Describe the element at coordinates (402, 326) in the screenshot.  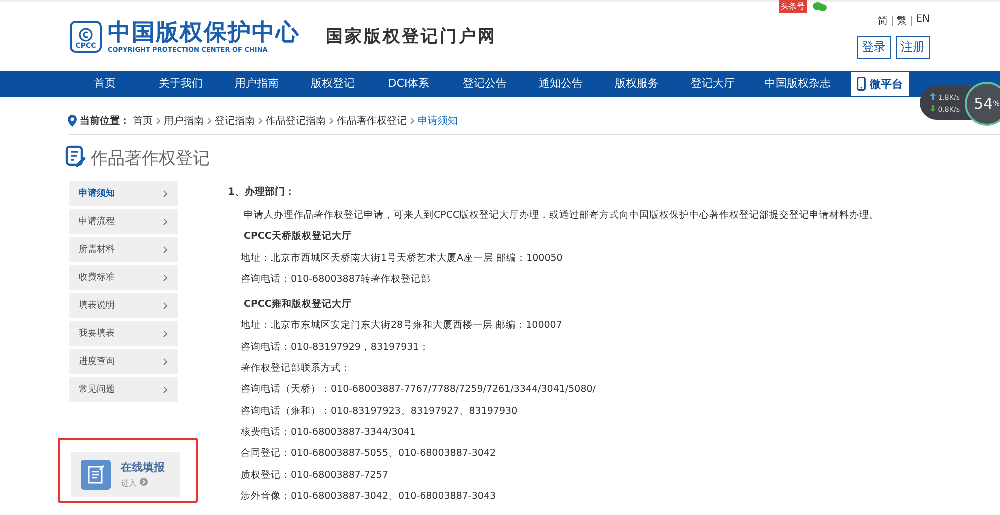
I see `info-line: 地址：北京市东城区安定门东大街28号雍和大厦西楼一层 邮编：100007` at that location.